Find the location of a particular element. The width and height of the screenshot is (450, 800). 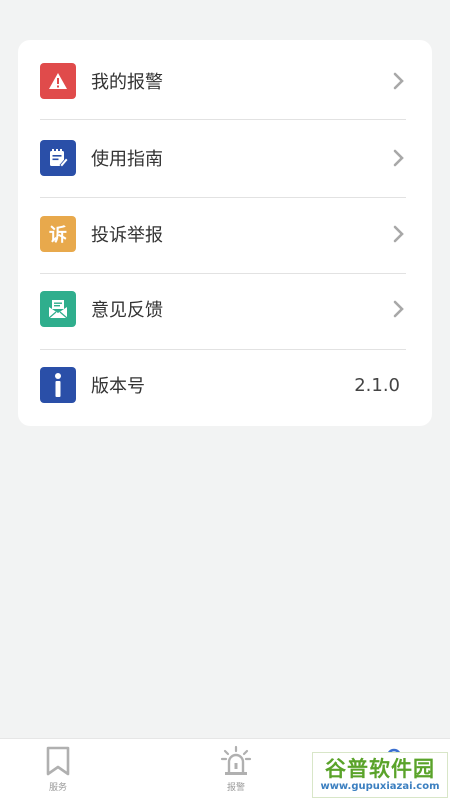

complaint-glyph: 诉 is located at coordinates (58, 235).